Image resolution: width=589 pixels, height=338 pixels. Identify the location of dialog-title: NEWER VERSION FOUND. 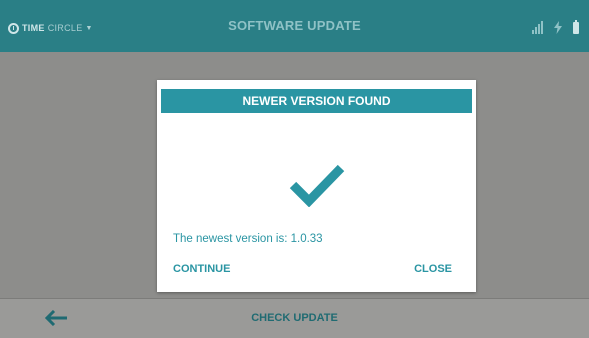
(316, 101).